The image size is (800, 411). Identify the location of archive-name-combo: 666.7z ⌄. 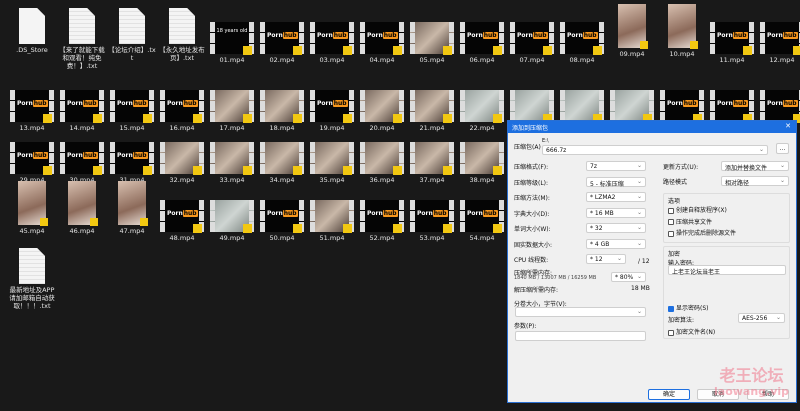
(655, 150).